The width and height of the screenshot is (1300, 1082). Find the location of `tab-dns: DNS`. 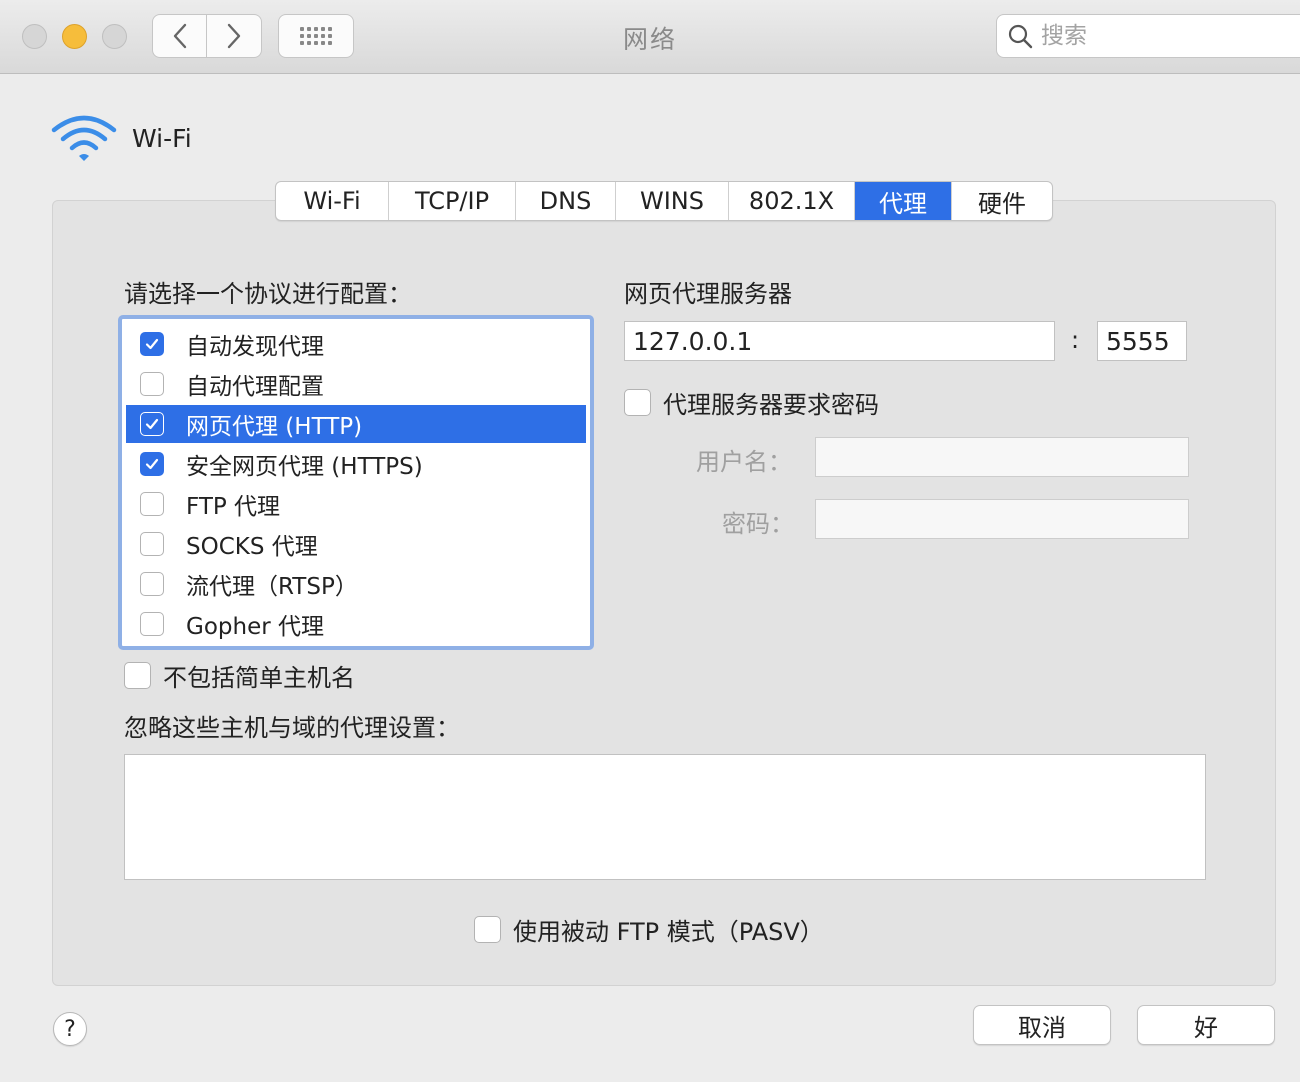

tab-dns: DNS is located at coordinates (566, 201).